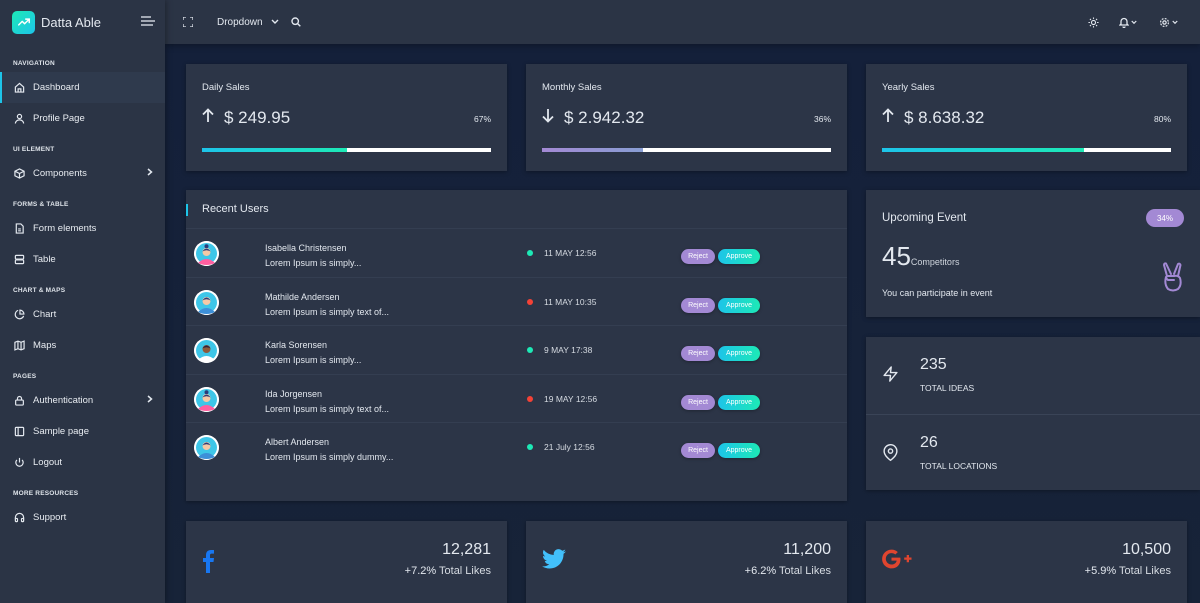 The width and height of the screenshot is (1200, 603). I want to click on event-count-value: 45, so click(896, 256).